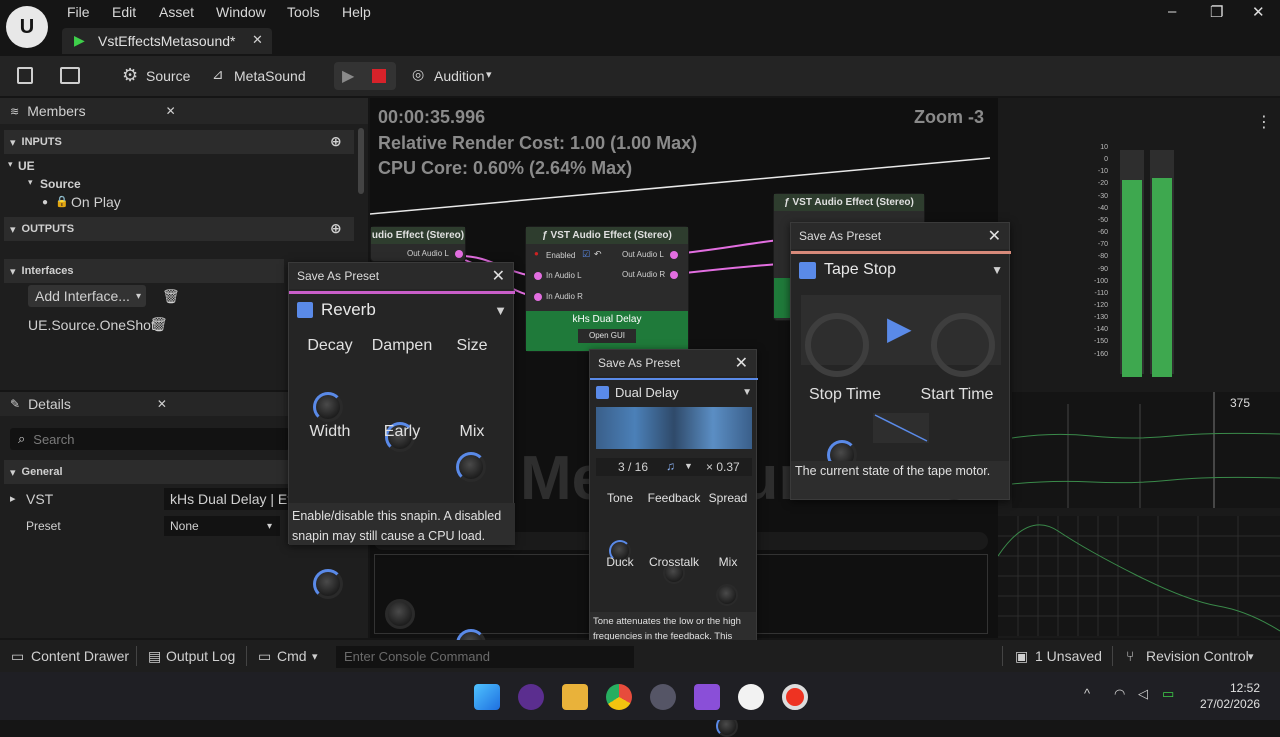 The height and width of the screenshot is (737, 1280). Describe the element at coordinates (670, 466) in the screenshot. I see `music-note-icon: ♫` at that location.